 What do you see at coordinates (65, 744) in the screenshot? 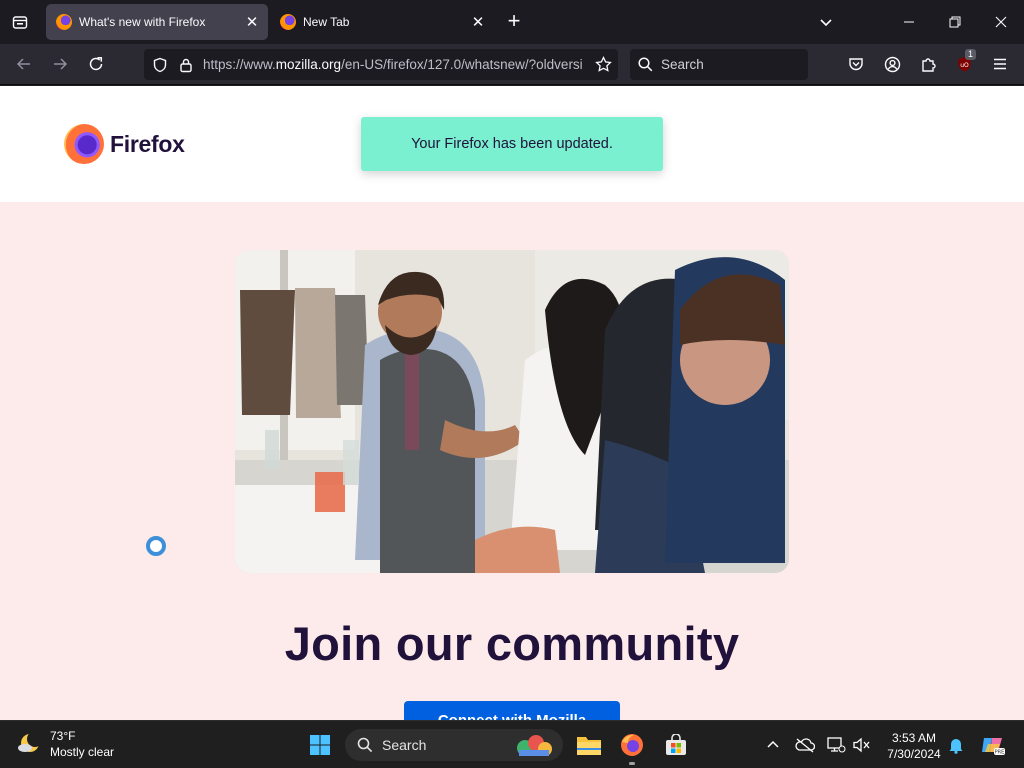
I see `weather-widget: 73°F Mostly clear` at bounding box center [65, 744].